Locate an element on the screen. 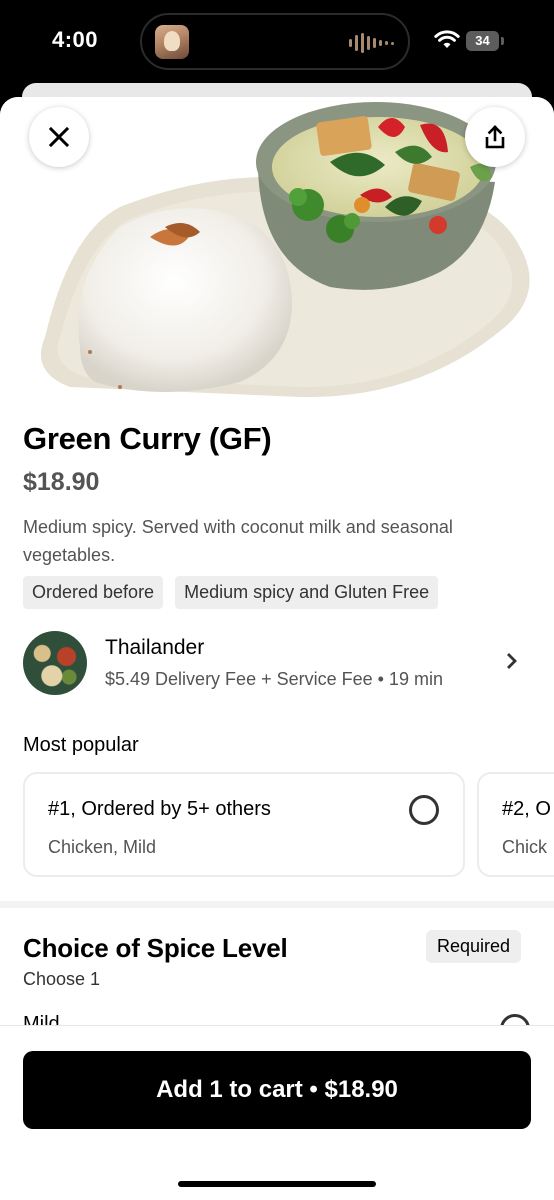 Image resolution: width=554 pixels, height=1200 pixels. wifi-icon is located at coordinates (447, 39).